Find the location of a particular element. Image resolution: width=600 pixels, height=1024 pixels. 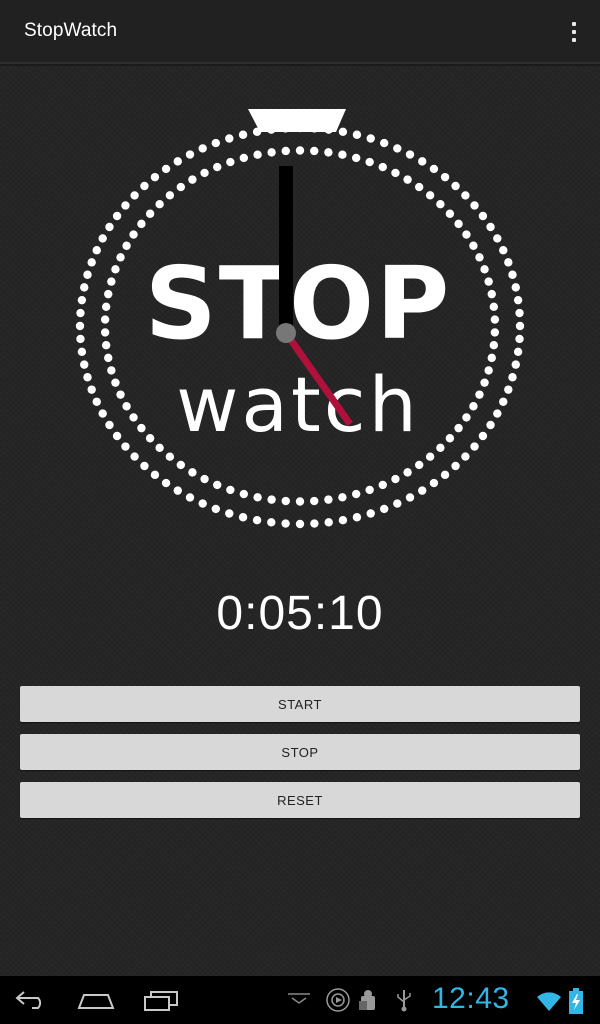

logo-watch-text: watch is located at coordinates (297, 404).